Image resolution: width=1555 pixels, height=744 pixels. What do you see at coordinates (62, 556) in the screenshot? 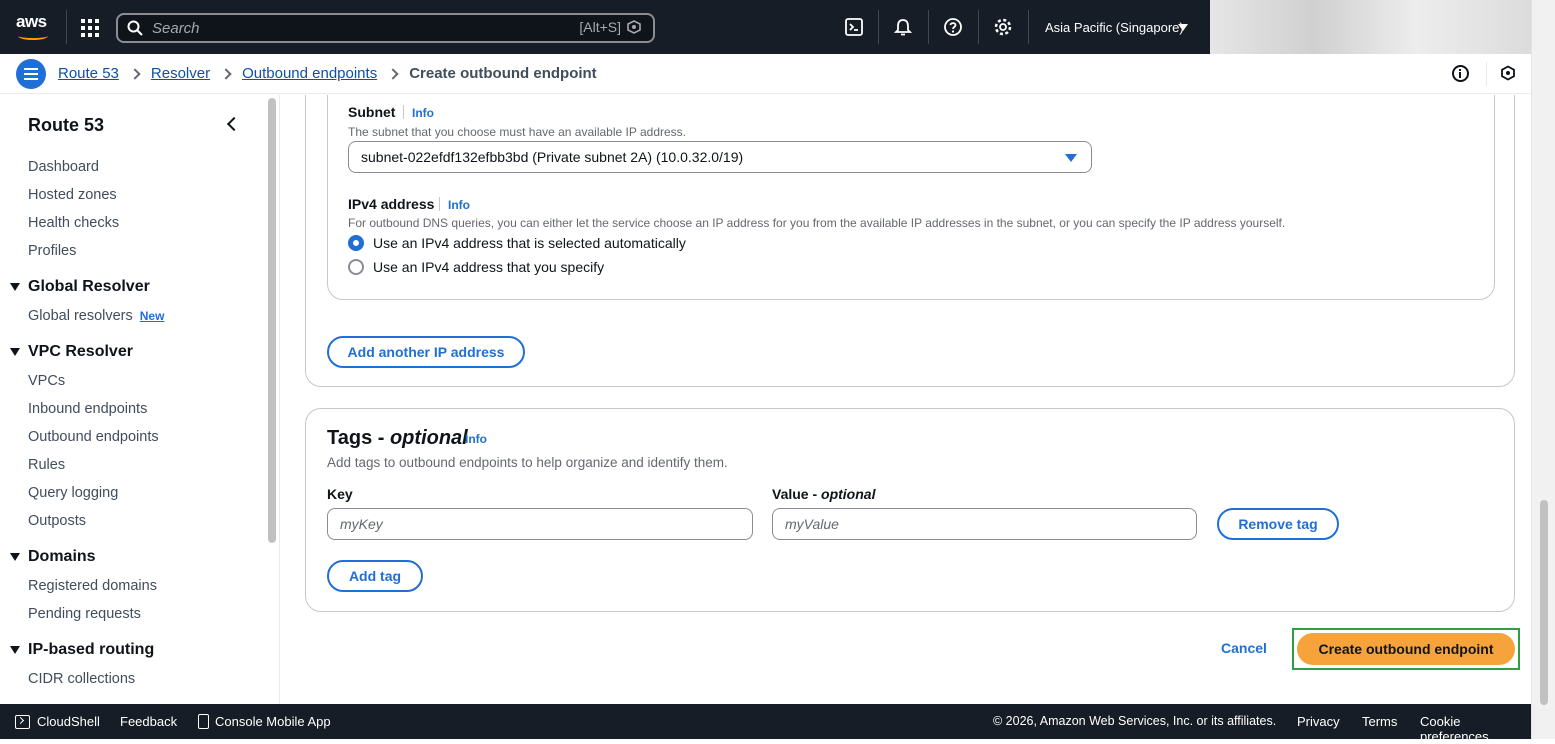
I see `section-title: Domains` at bounding box center [62, 556].